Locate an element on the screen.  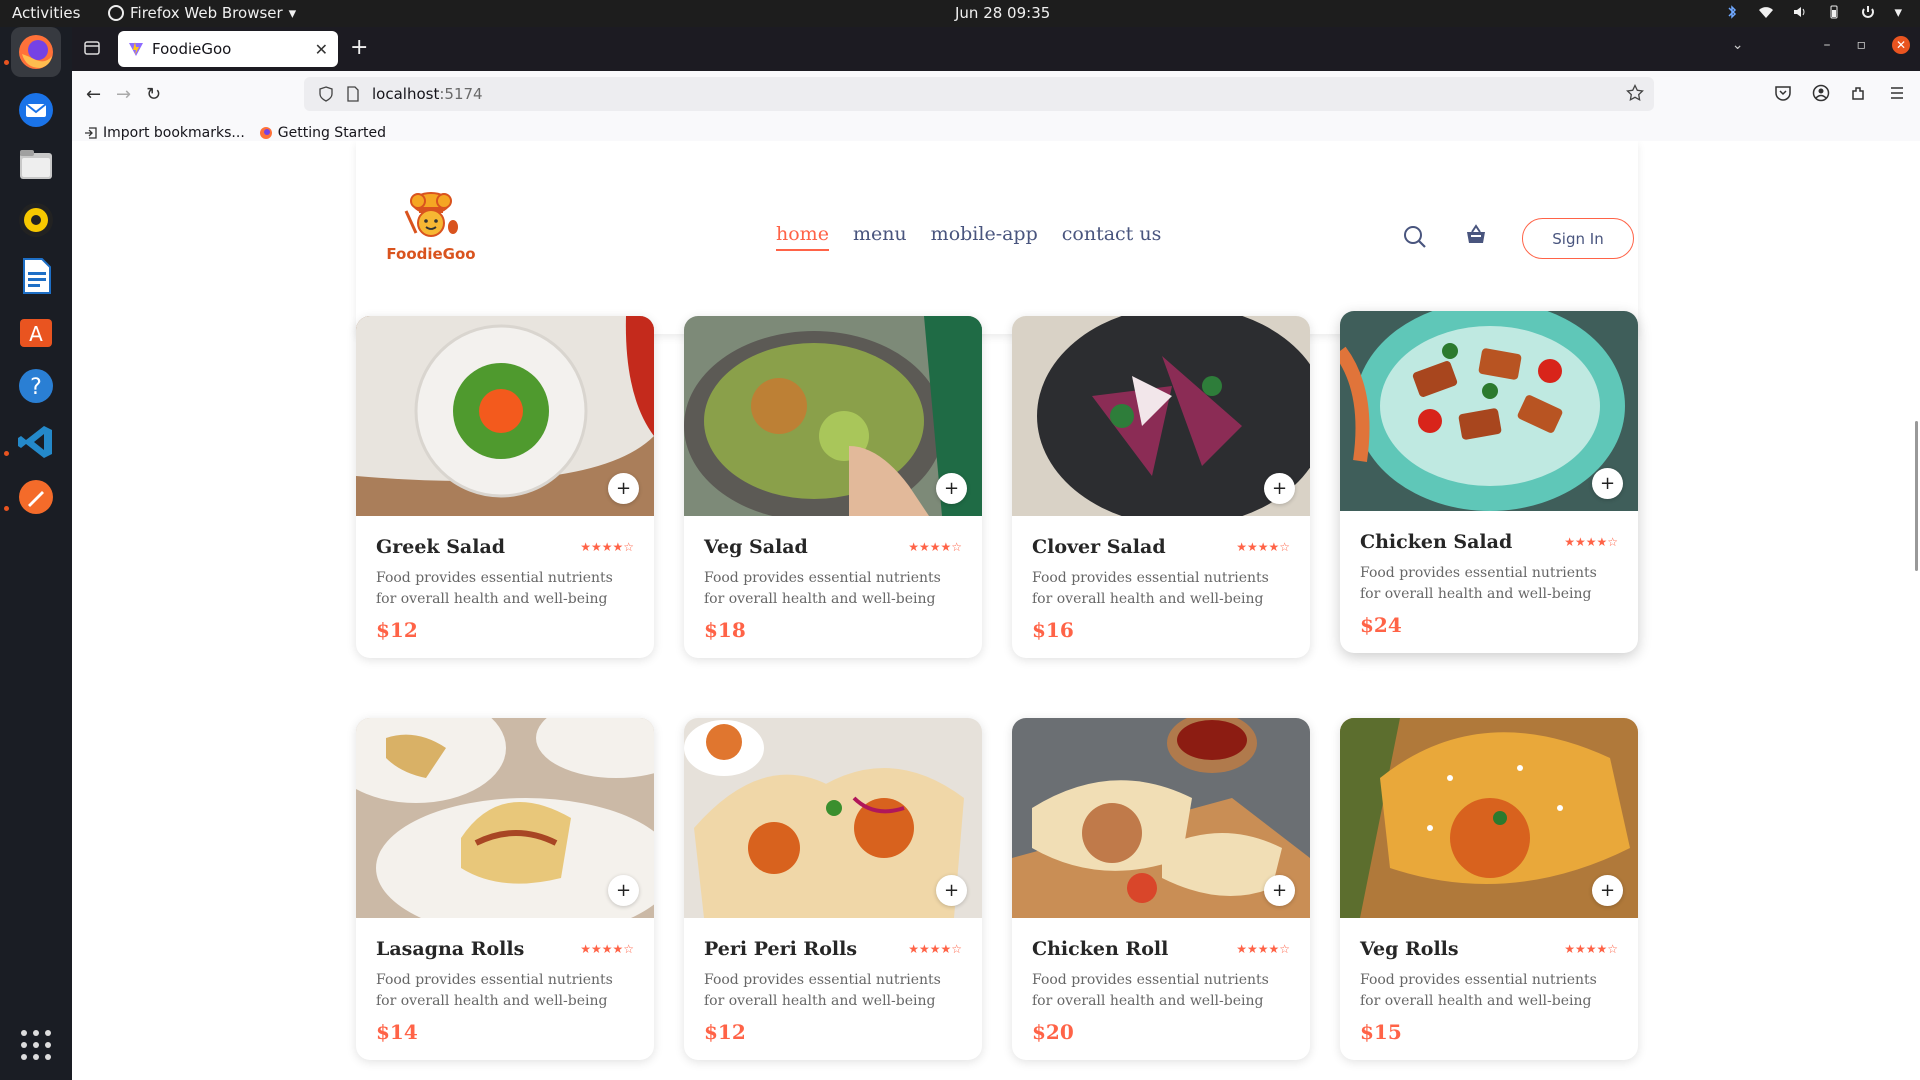
app-menu-label: Firefox Web Browser is located at coordinates (206, 13).